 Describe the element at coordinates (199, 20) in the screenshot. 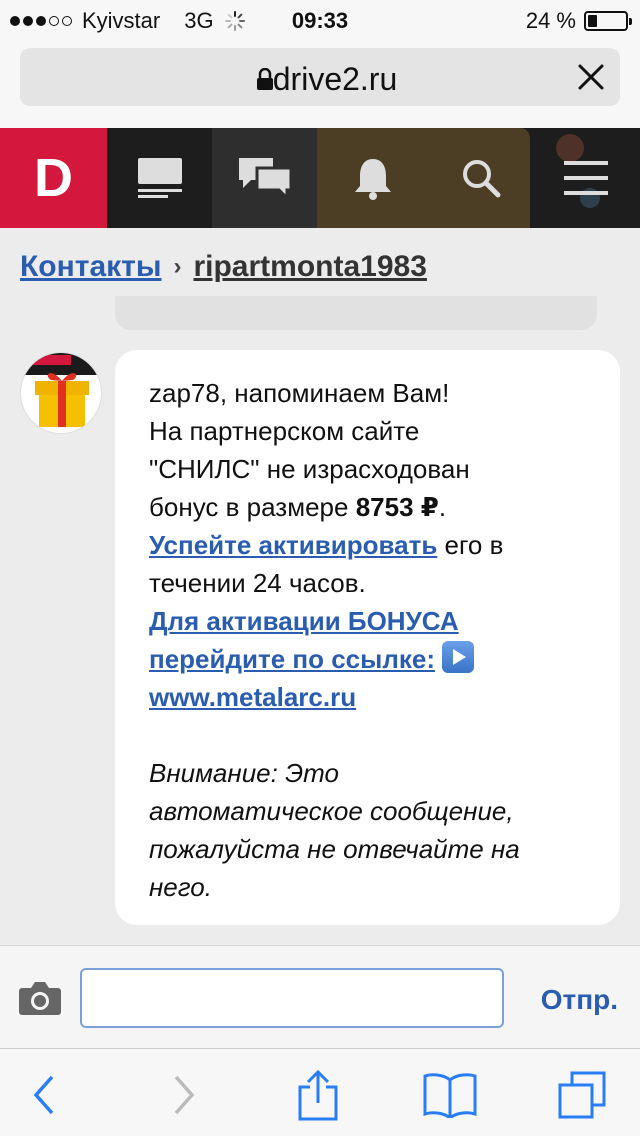

I see `network-type: 3G` at that location.